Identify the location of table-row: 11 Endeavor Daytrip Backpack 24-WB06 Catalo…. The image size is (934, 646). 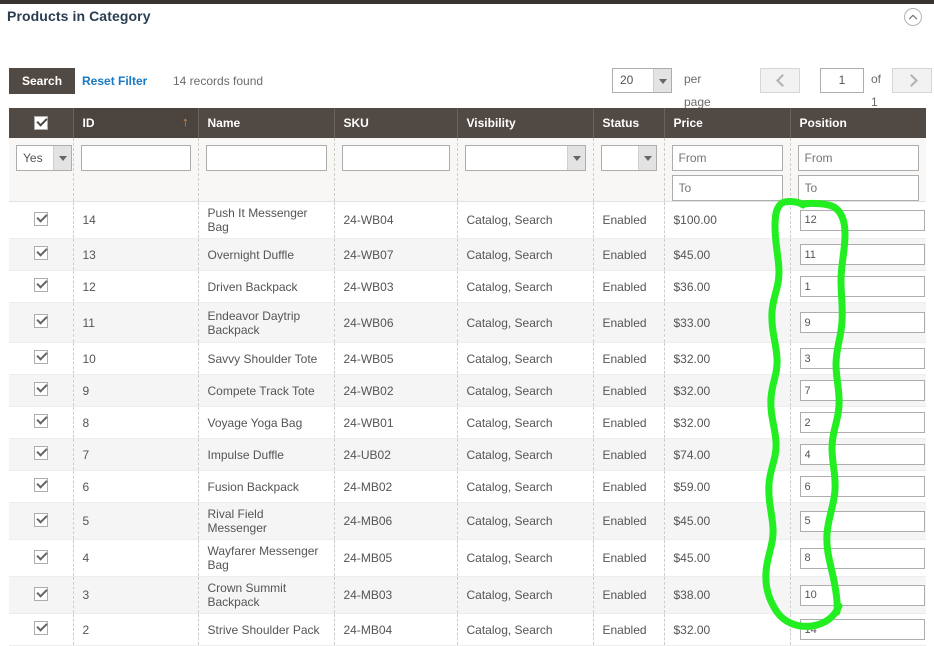
(467, 322).